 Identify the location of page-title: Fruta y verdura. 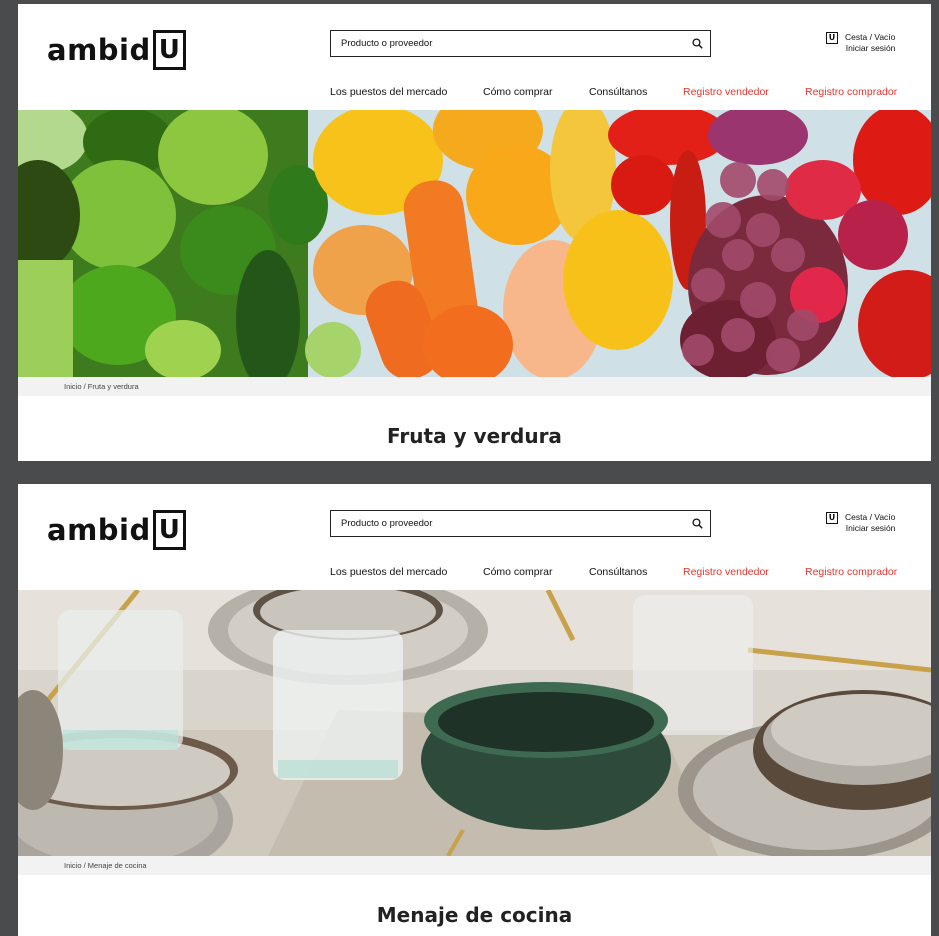
(474, 436).